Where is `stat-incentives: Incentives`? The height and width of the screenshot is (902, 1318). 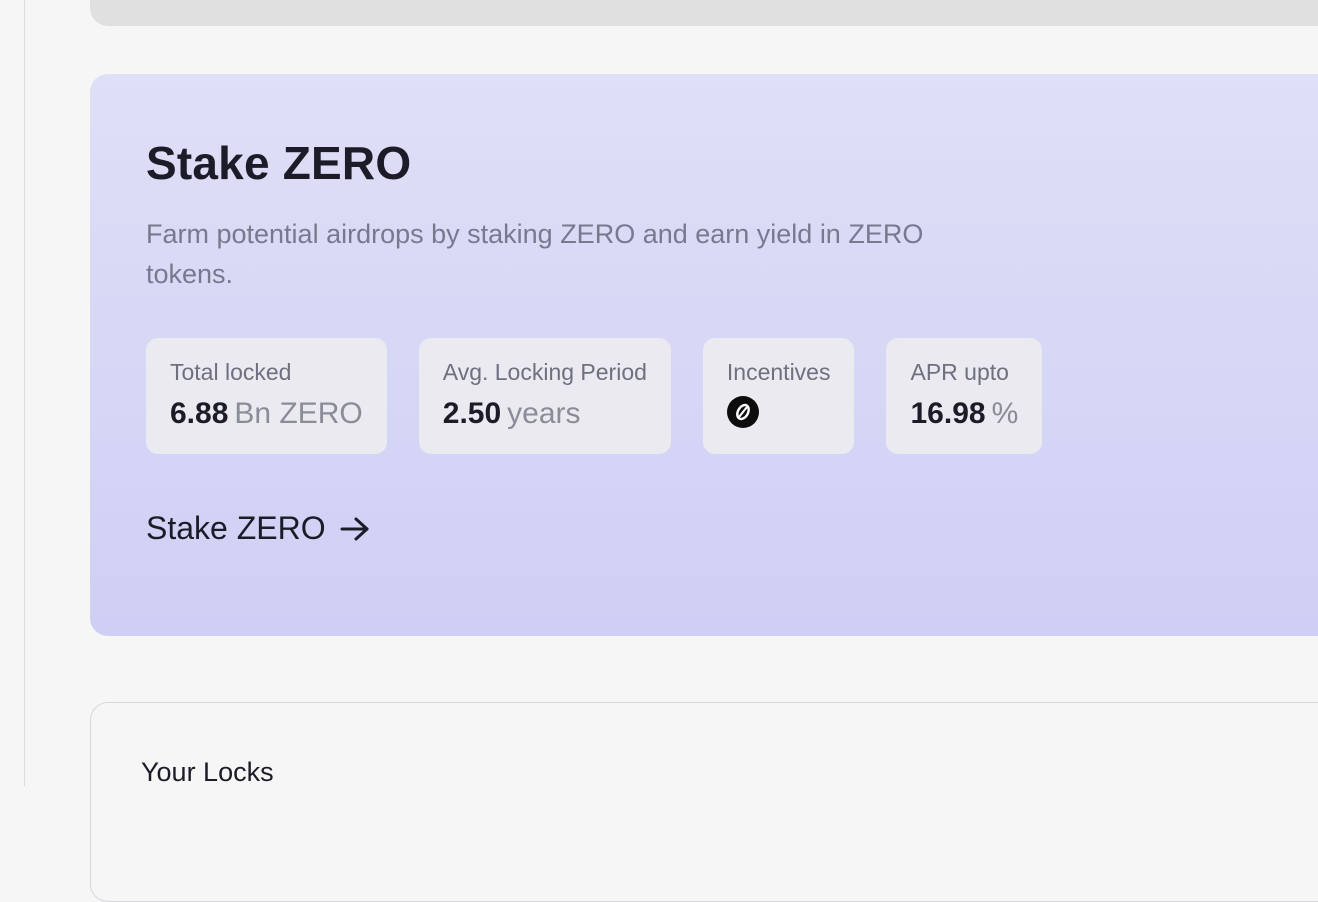 stat-incentives: Incentives is located at coordinates (778, 396).